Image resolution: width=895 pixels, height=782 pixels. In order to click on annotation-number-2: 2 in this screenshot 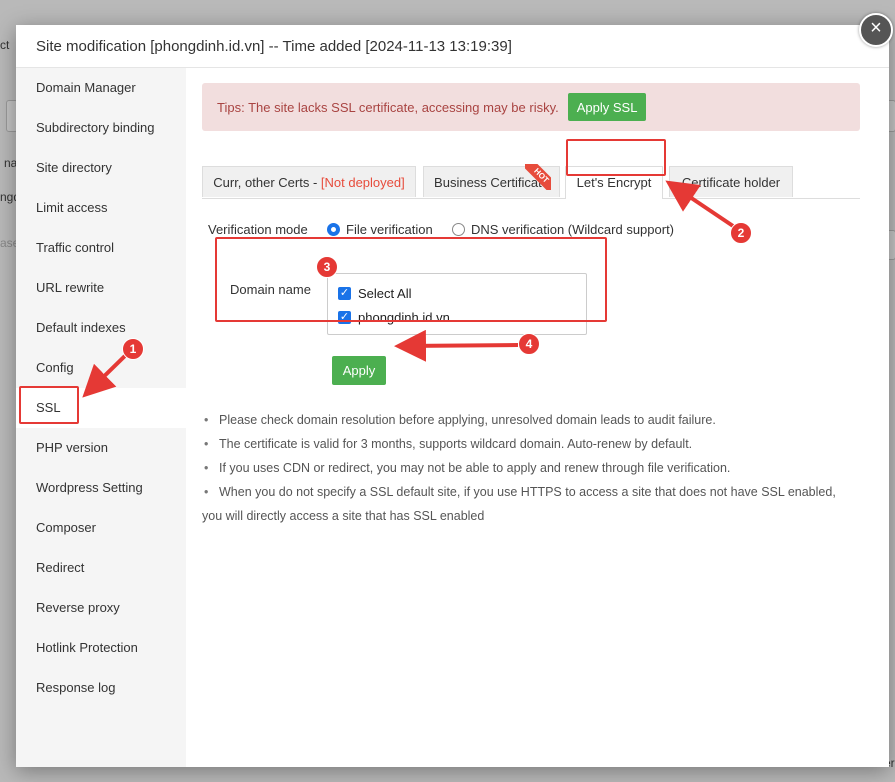, I will do `click(741, 233)`.